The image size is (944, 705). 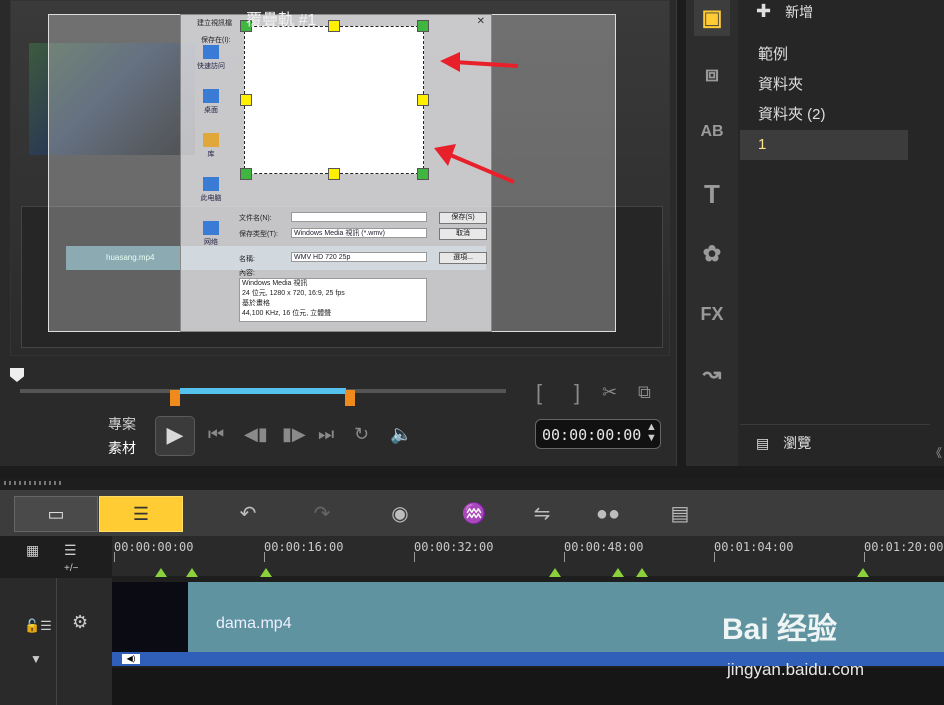 I want to click on video-track-icon: ⚙, so click(x=80, y=622).